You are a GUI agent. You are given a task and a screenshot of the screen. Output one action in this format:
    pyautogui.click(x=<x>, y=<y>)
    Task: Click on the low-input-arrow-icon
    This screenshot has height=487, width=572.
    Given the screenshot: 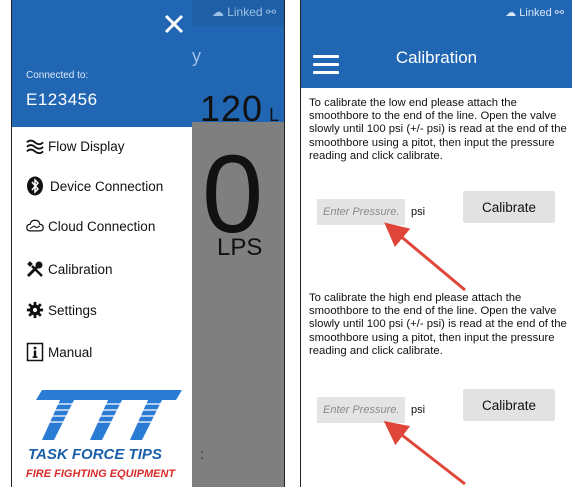 What is the action you would take?
    pyautogui.click(x=425, y=257)
    